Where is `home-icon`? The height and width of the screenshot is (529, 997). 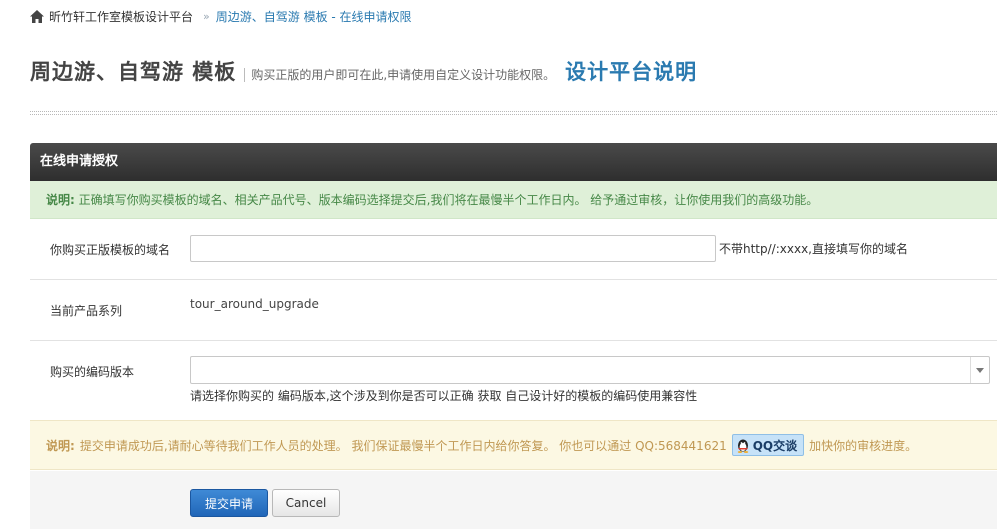
home-icon is located at coordinates (37, 16).